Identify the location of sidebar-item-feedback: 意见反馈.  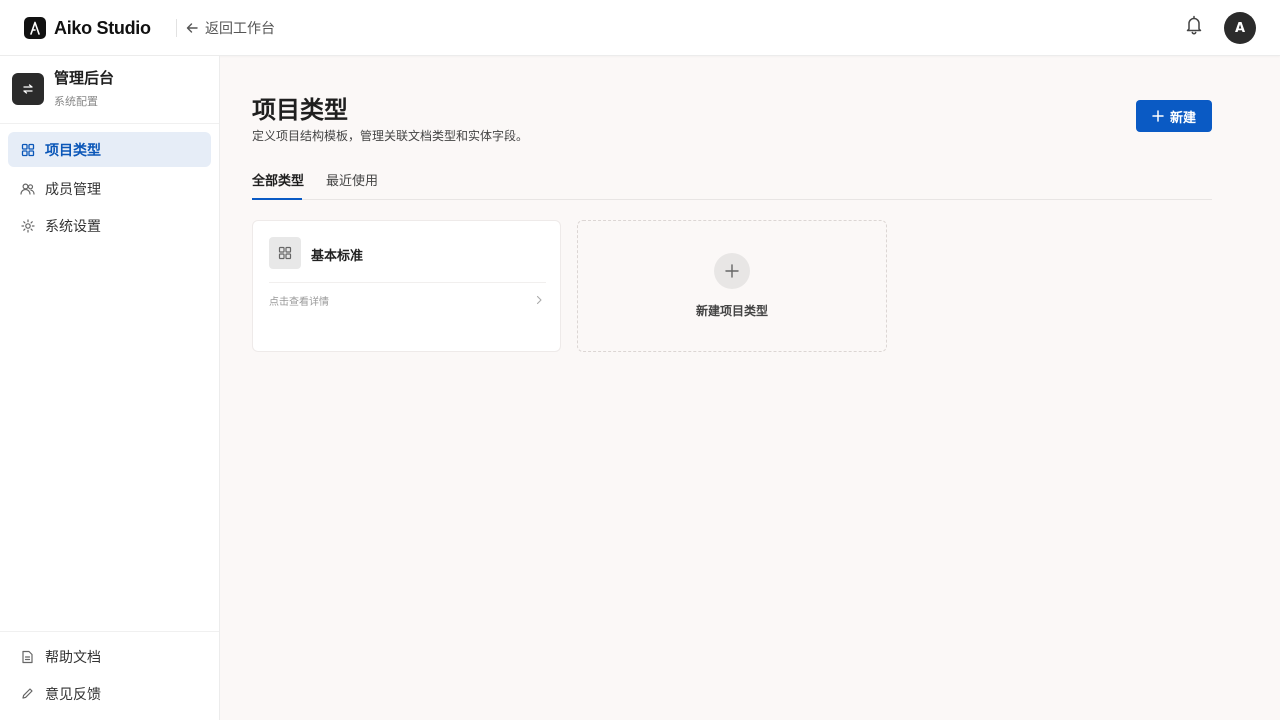
(109, 693).